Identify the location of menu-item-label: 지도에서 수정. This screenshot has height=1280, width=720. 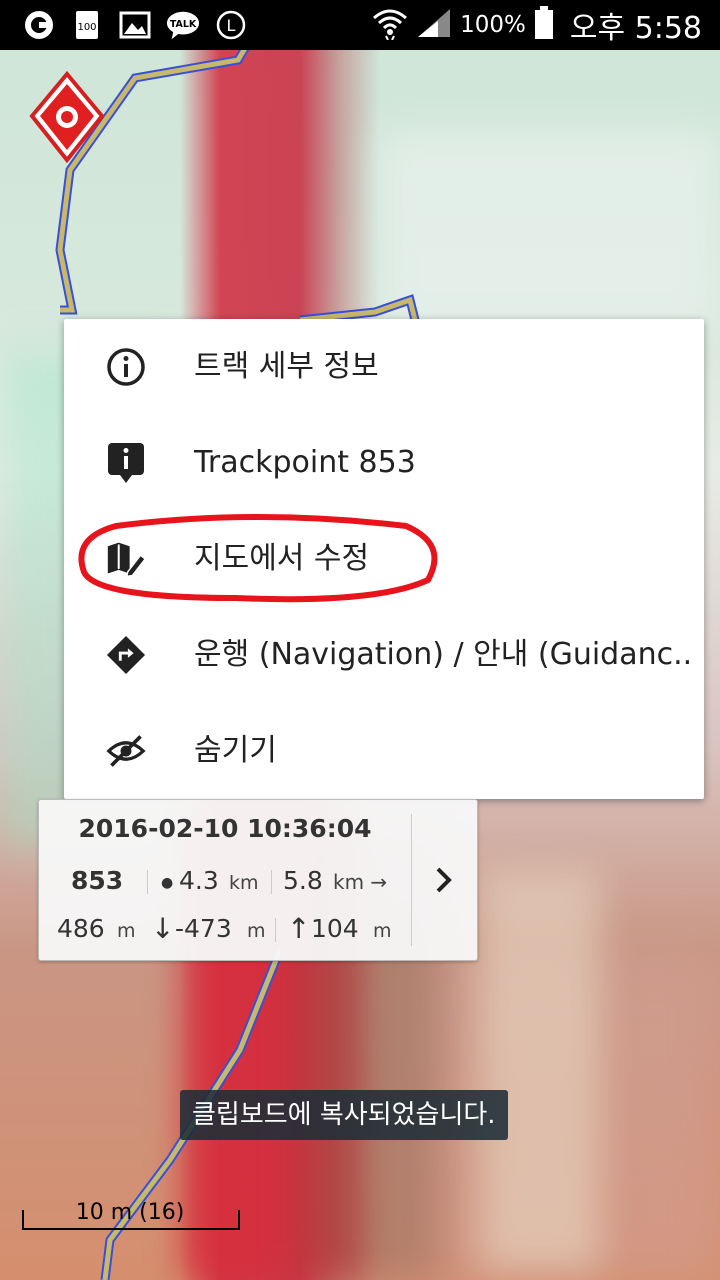
(282, 558).